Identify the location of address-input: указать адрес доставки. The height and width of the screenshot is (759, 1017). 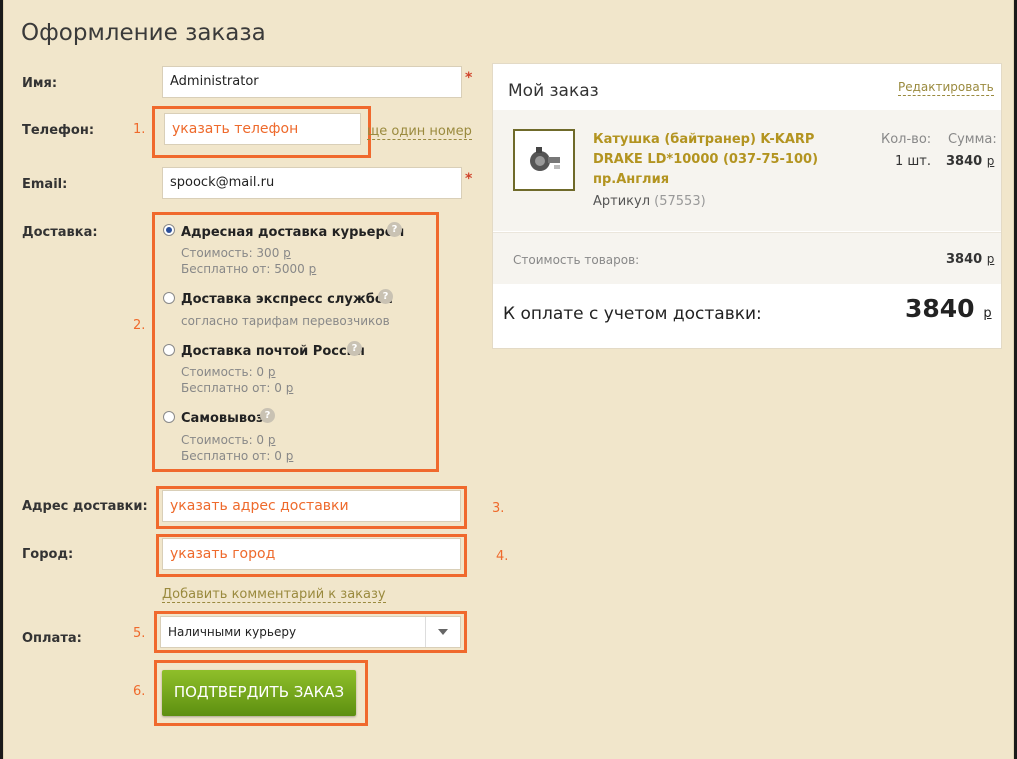
(311, 506).